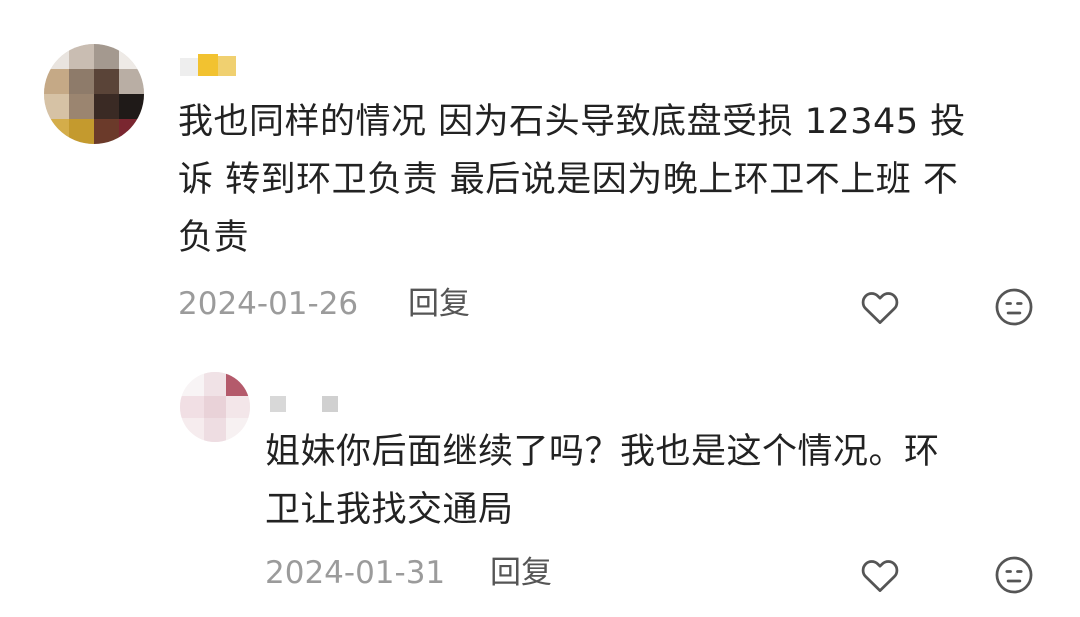  What do you see at coordinates (268, 304) in the screenshot?
I see `comment-date: 2024-01-26` at bounding box center [268, 304].